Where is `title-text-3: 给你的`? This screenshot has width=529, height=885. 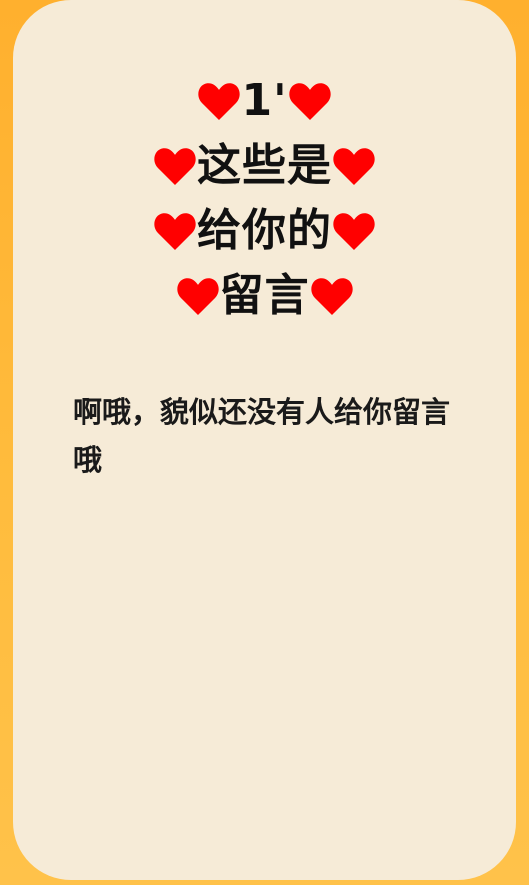 title-text-3: 给你的 is located at coordinates (264, 230).